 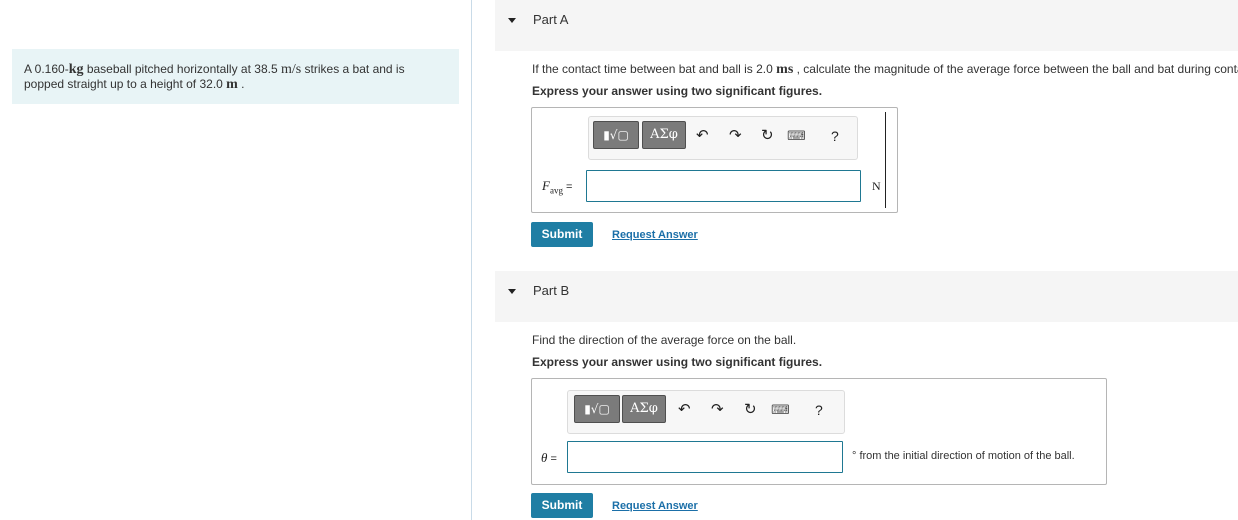 I want to click on var-f: F, so click(x=546, y=185).